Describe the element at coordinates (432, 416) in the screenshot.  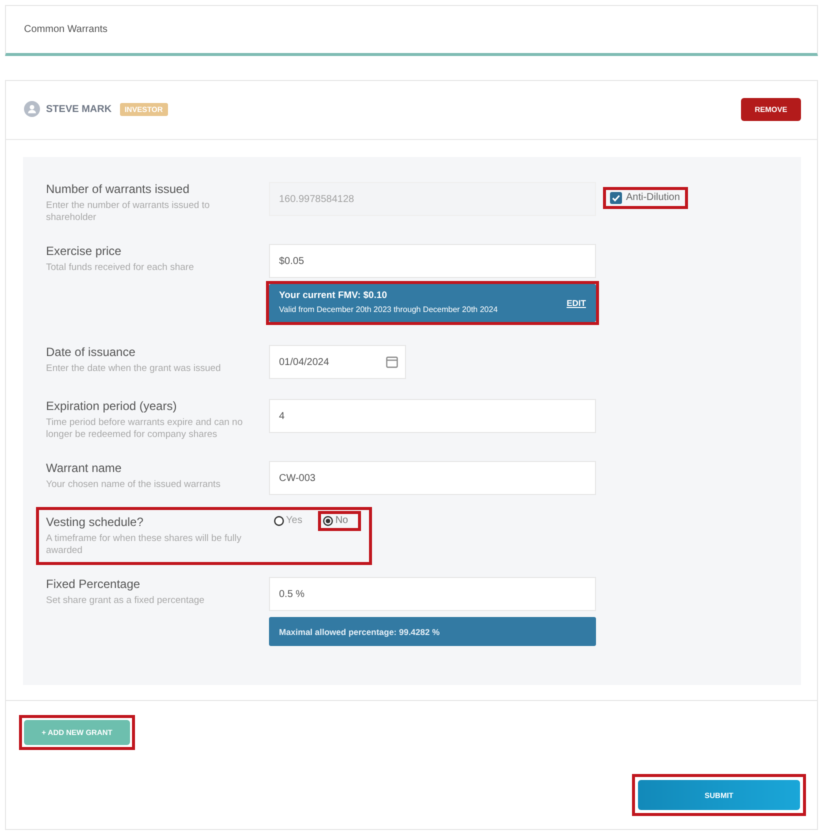
I see `input-field: 4` at that location.